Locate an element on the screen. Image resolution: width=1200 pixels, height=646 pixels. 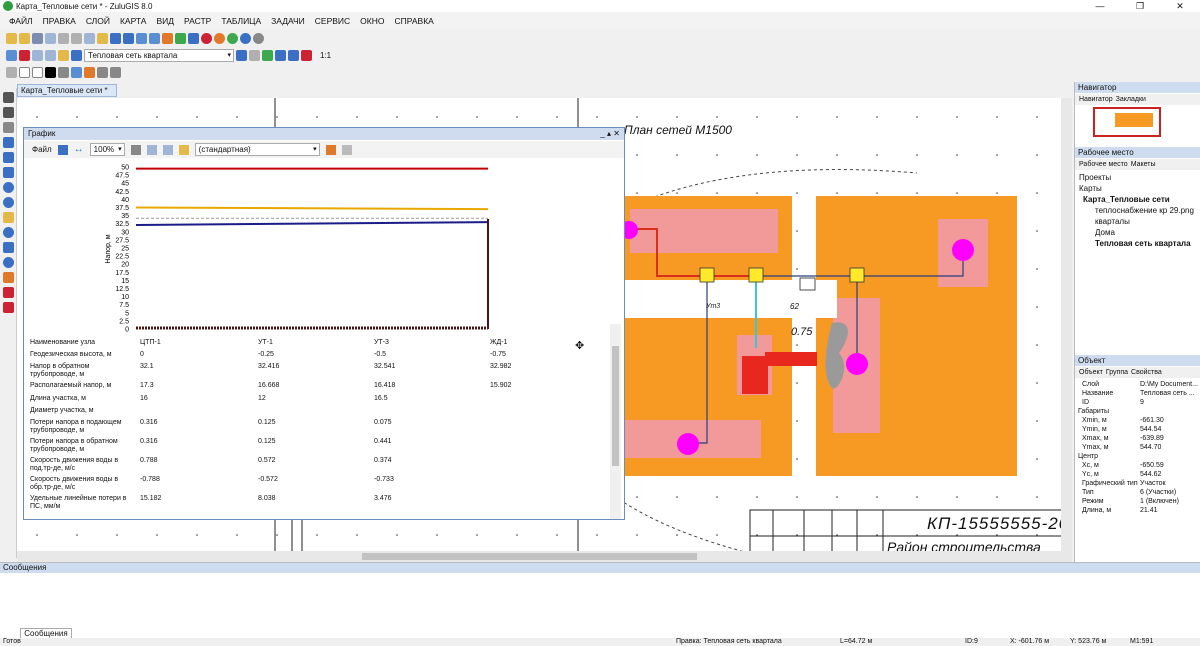
property-row: Yc, м 544.62 is located at coordinates (1138, 474).